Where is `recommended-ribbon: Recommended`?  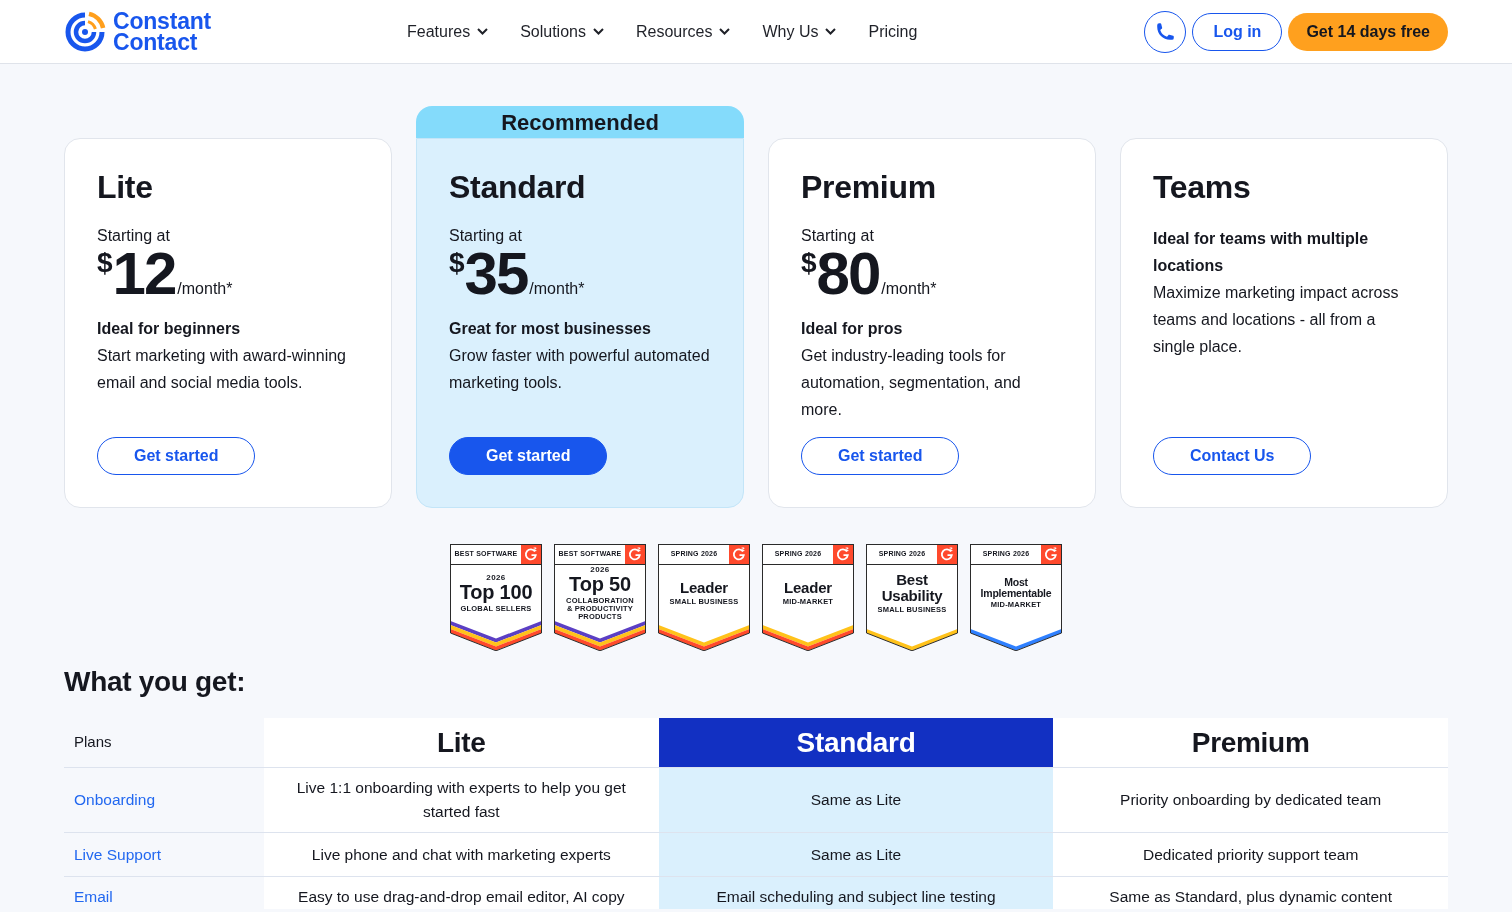 recommended-ribbon: Recommended is located at coordinates (580, 122).